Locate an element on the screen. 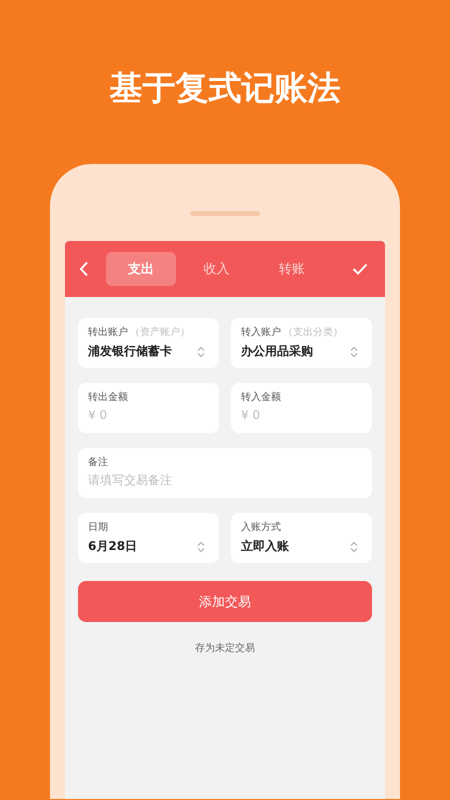 The image size is (450, 800). field-value: 立即入账 is located at coordinates (265, 546).